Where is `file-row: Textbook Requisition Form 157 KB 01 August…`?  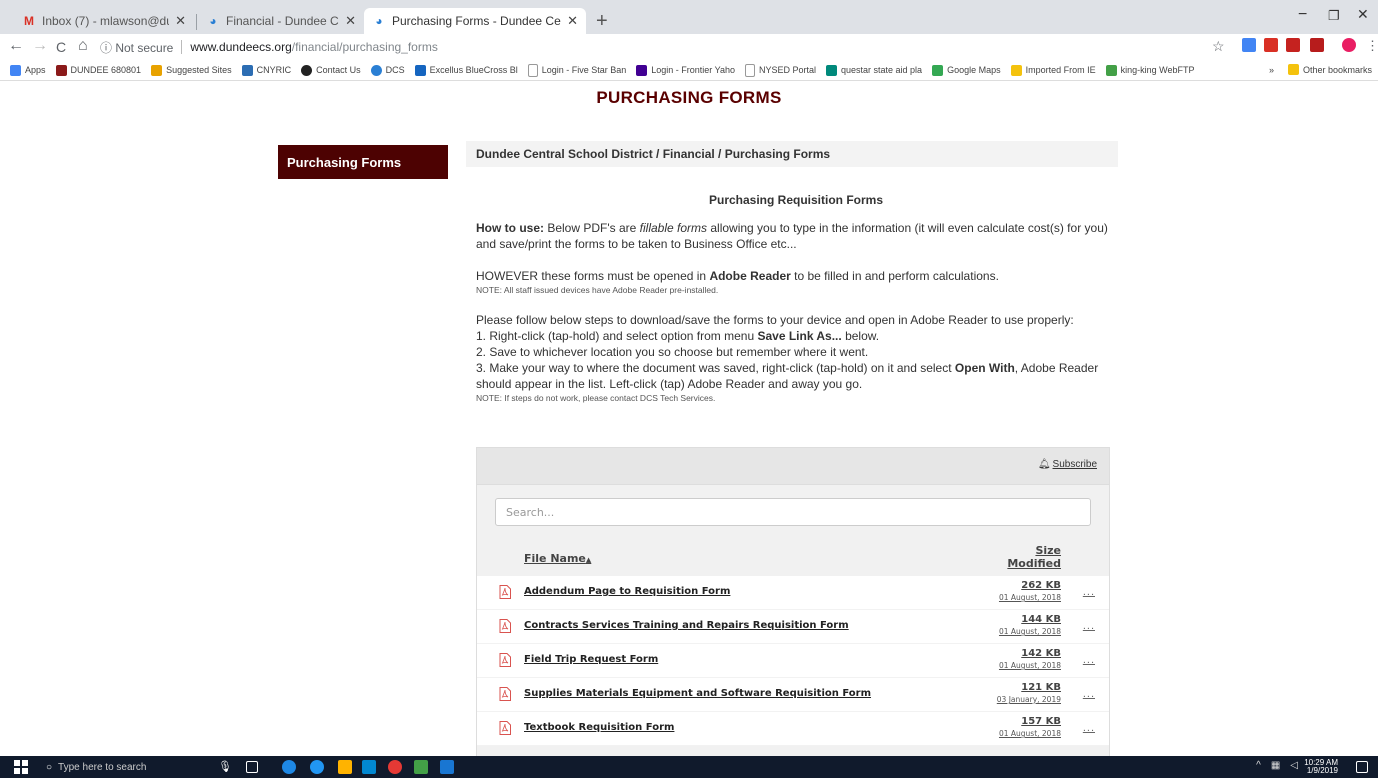
file-row: Textbook Requisition Form 157 KB 01 August… is located at coordinates (793, 729).